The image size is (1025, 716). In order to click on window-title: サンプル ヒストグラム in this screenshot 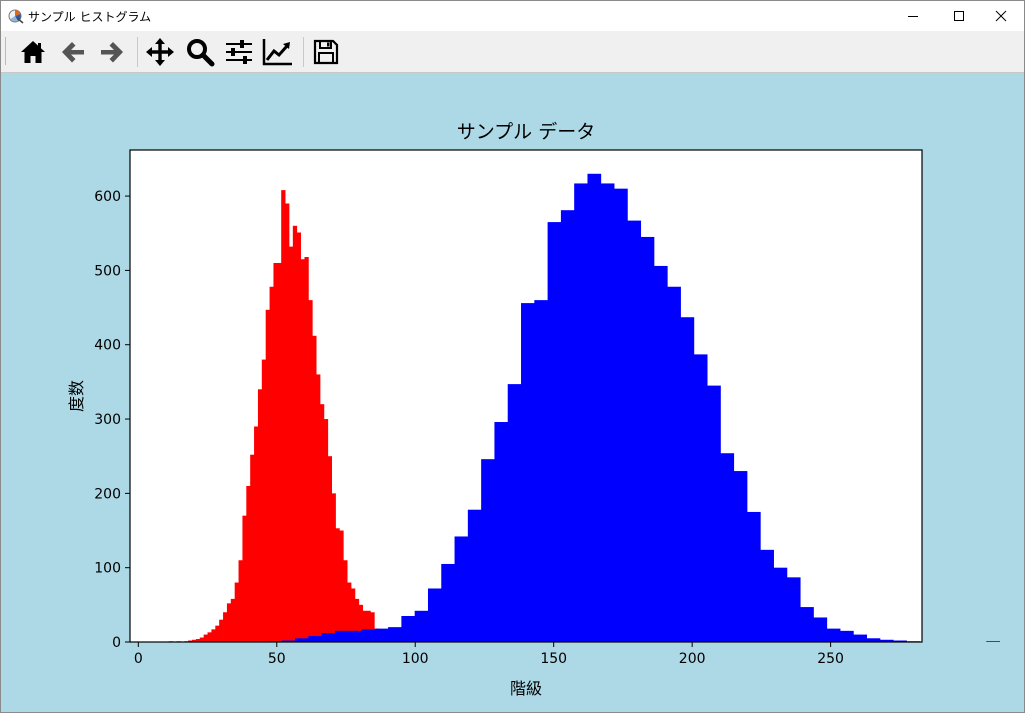, I will do `click(90, 17)`.